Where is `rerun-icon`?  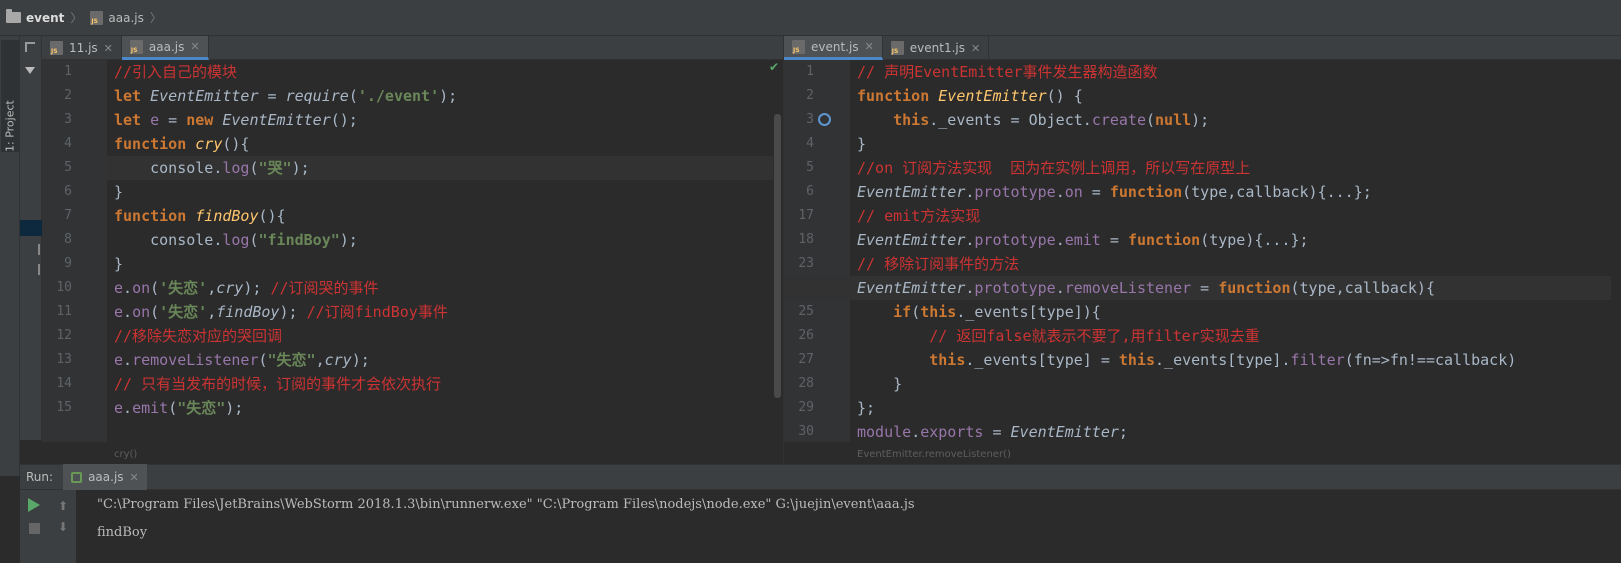
rerun-icon is located at coordinates (34, 505).